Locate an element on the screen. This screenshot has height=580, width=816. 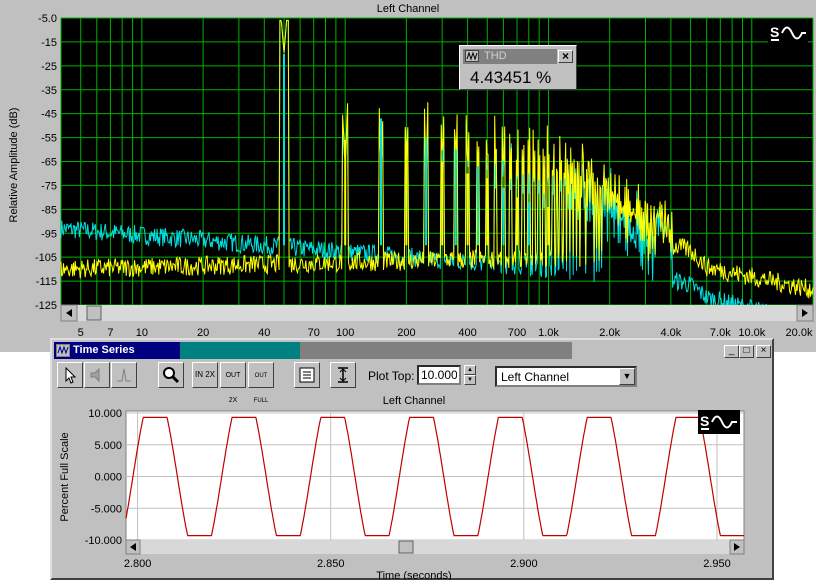
time-series-x-tick-label: 2.850 is located at coordinates (331, 564).